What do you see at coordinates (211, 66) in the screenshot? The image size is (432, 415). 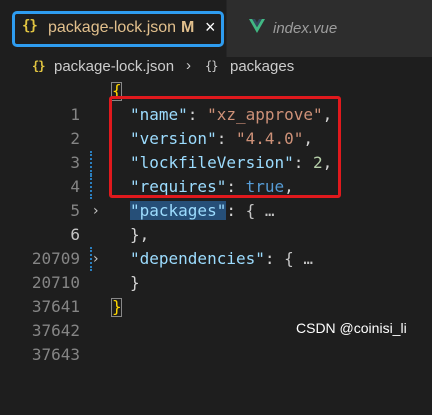 I see `object-braces-icon: {}` at bounding box center [211, 66].